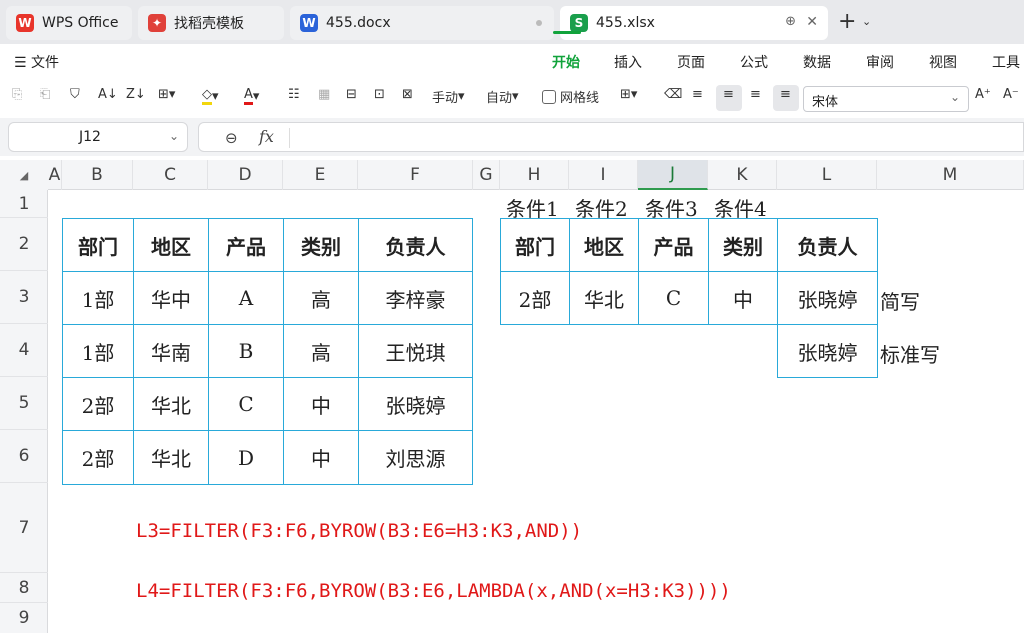  What do you see at coordinates (628, 94) in the screenshot?
I see `conditional-format-icon: ⊞▾` at bounding box center [628, 94].